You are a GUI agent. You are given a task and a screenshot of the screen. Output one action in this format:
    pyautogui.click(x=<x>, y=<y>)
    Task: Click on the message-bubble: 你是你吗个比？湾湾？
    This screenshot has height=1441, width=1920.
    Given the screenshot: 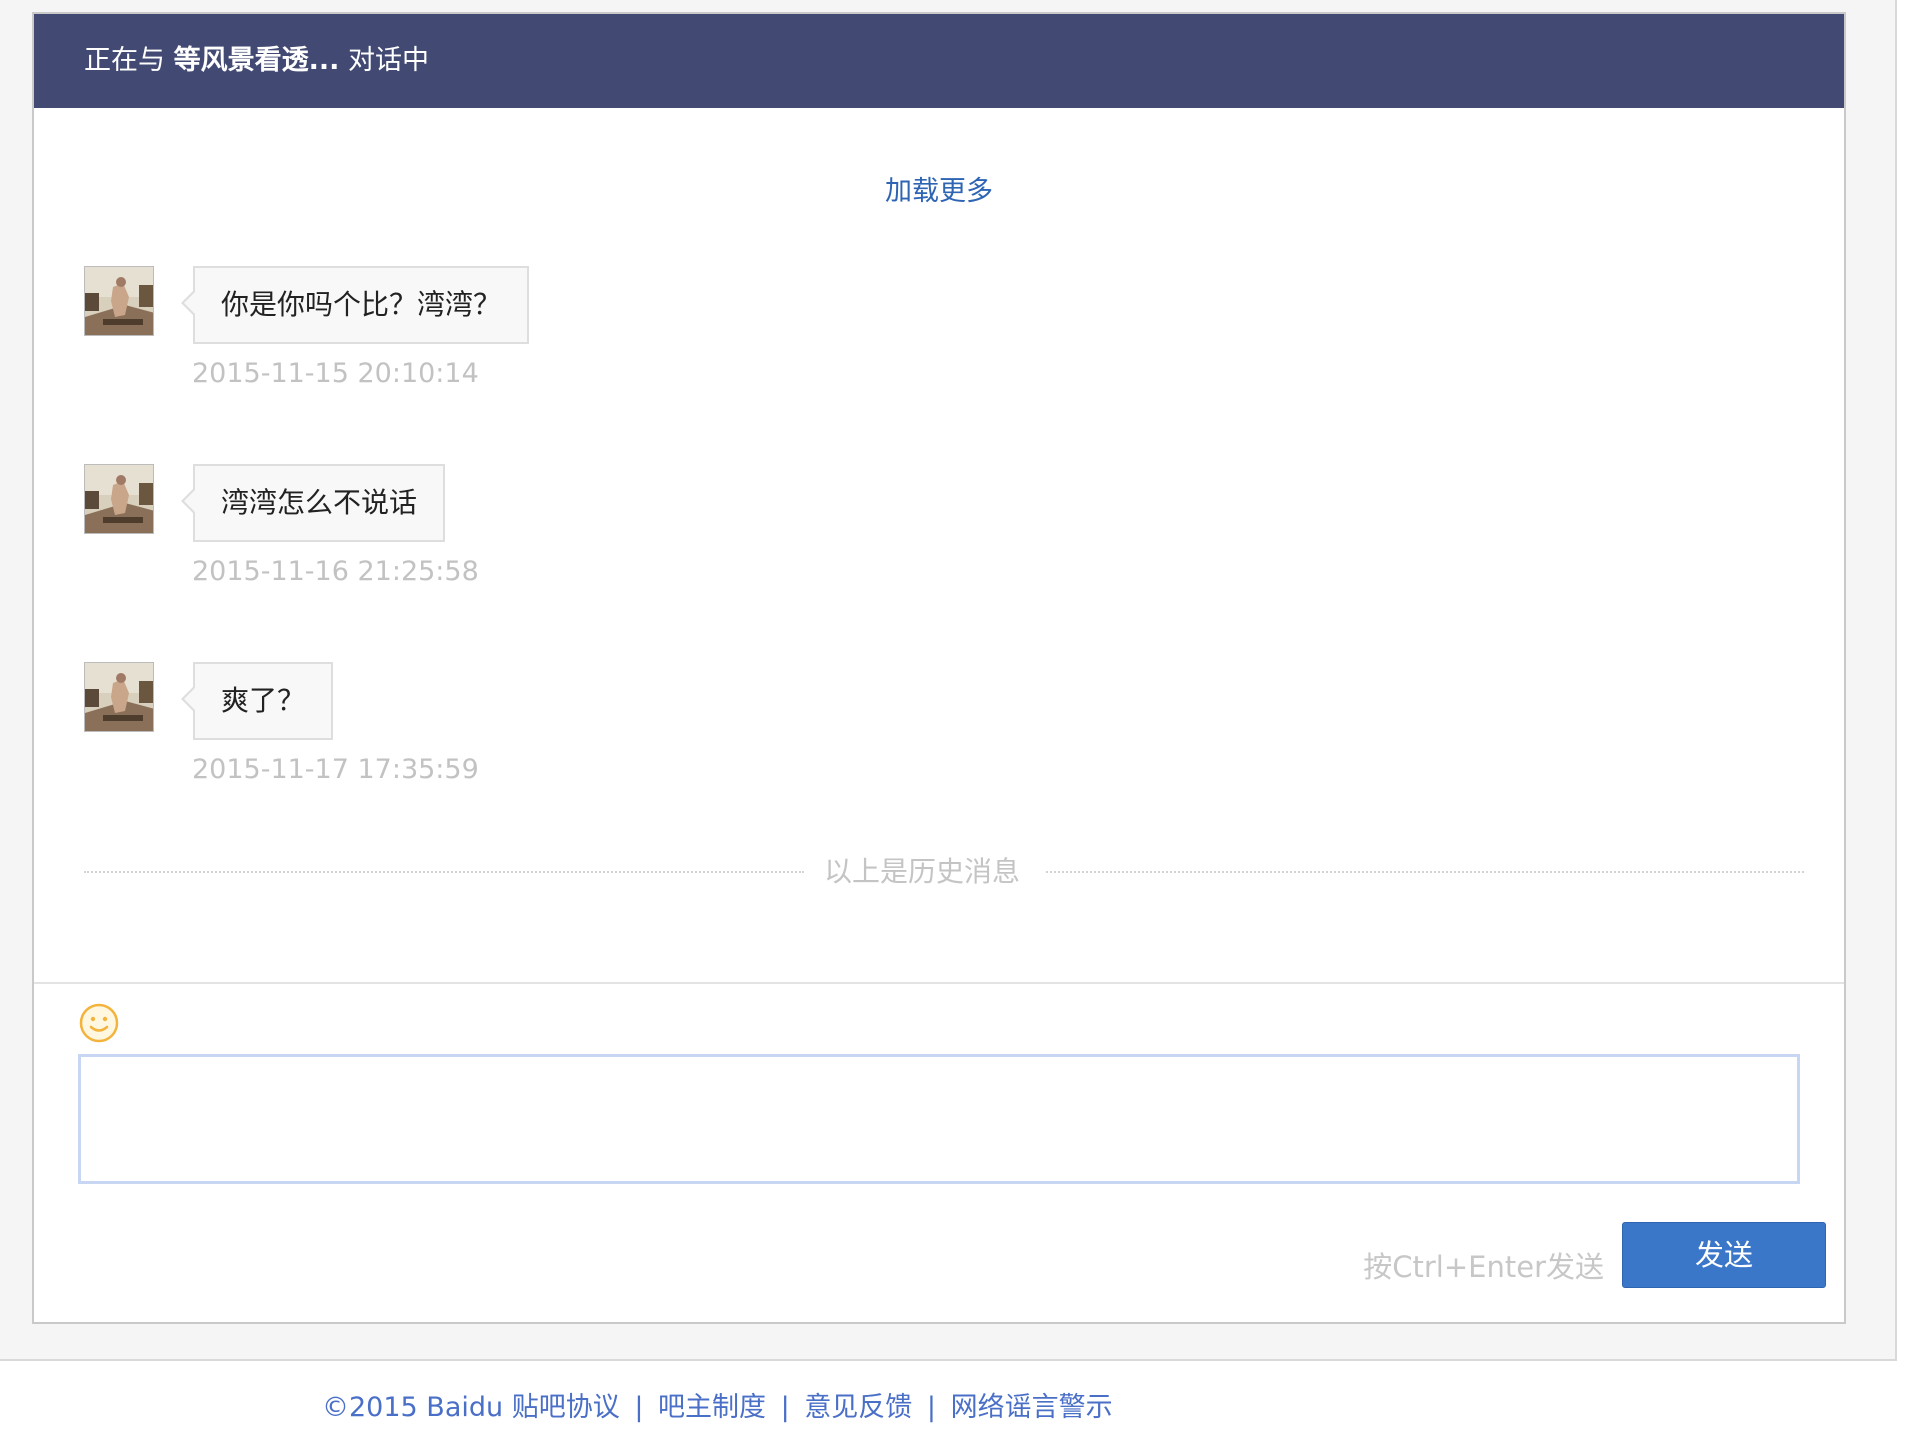 What is the action you would take?
    pyautogui.click(x=355, y=305)
    